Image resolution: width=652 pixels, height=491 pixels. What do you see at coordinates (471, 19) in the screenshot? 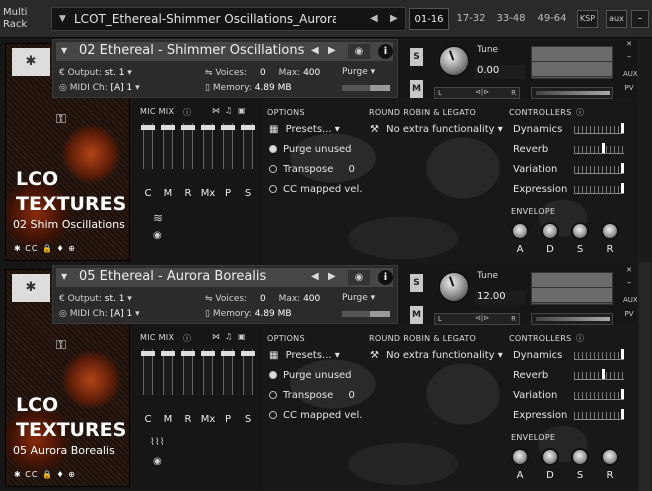
I see `page-tab-2: 17-32` at bounding box center [471, 19].